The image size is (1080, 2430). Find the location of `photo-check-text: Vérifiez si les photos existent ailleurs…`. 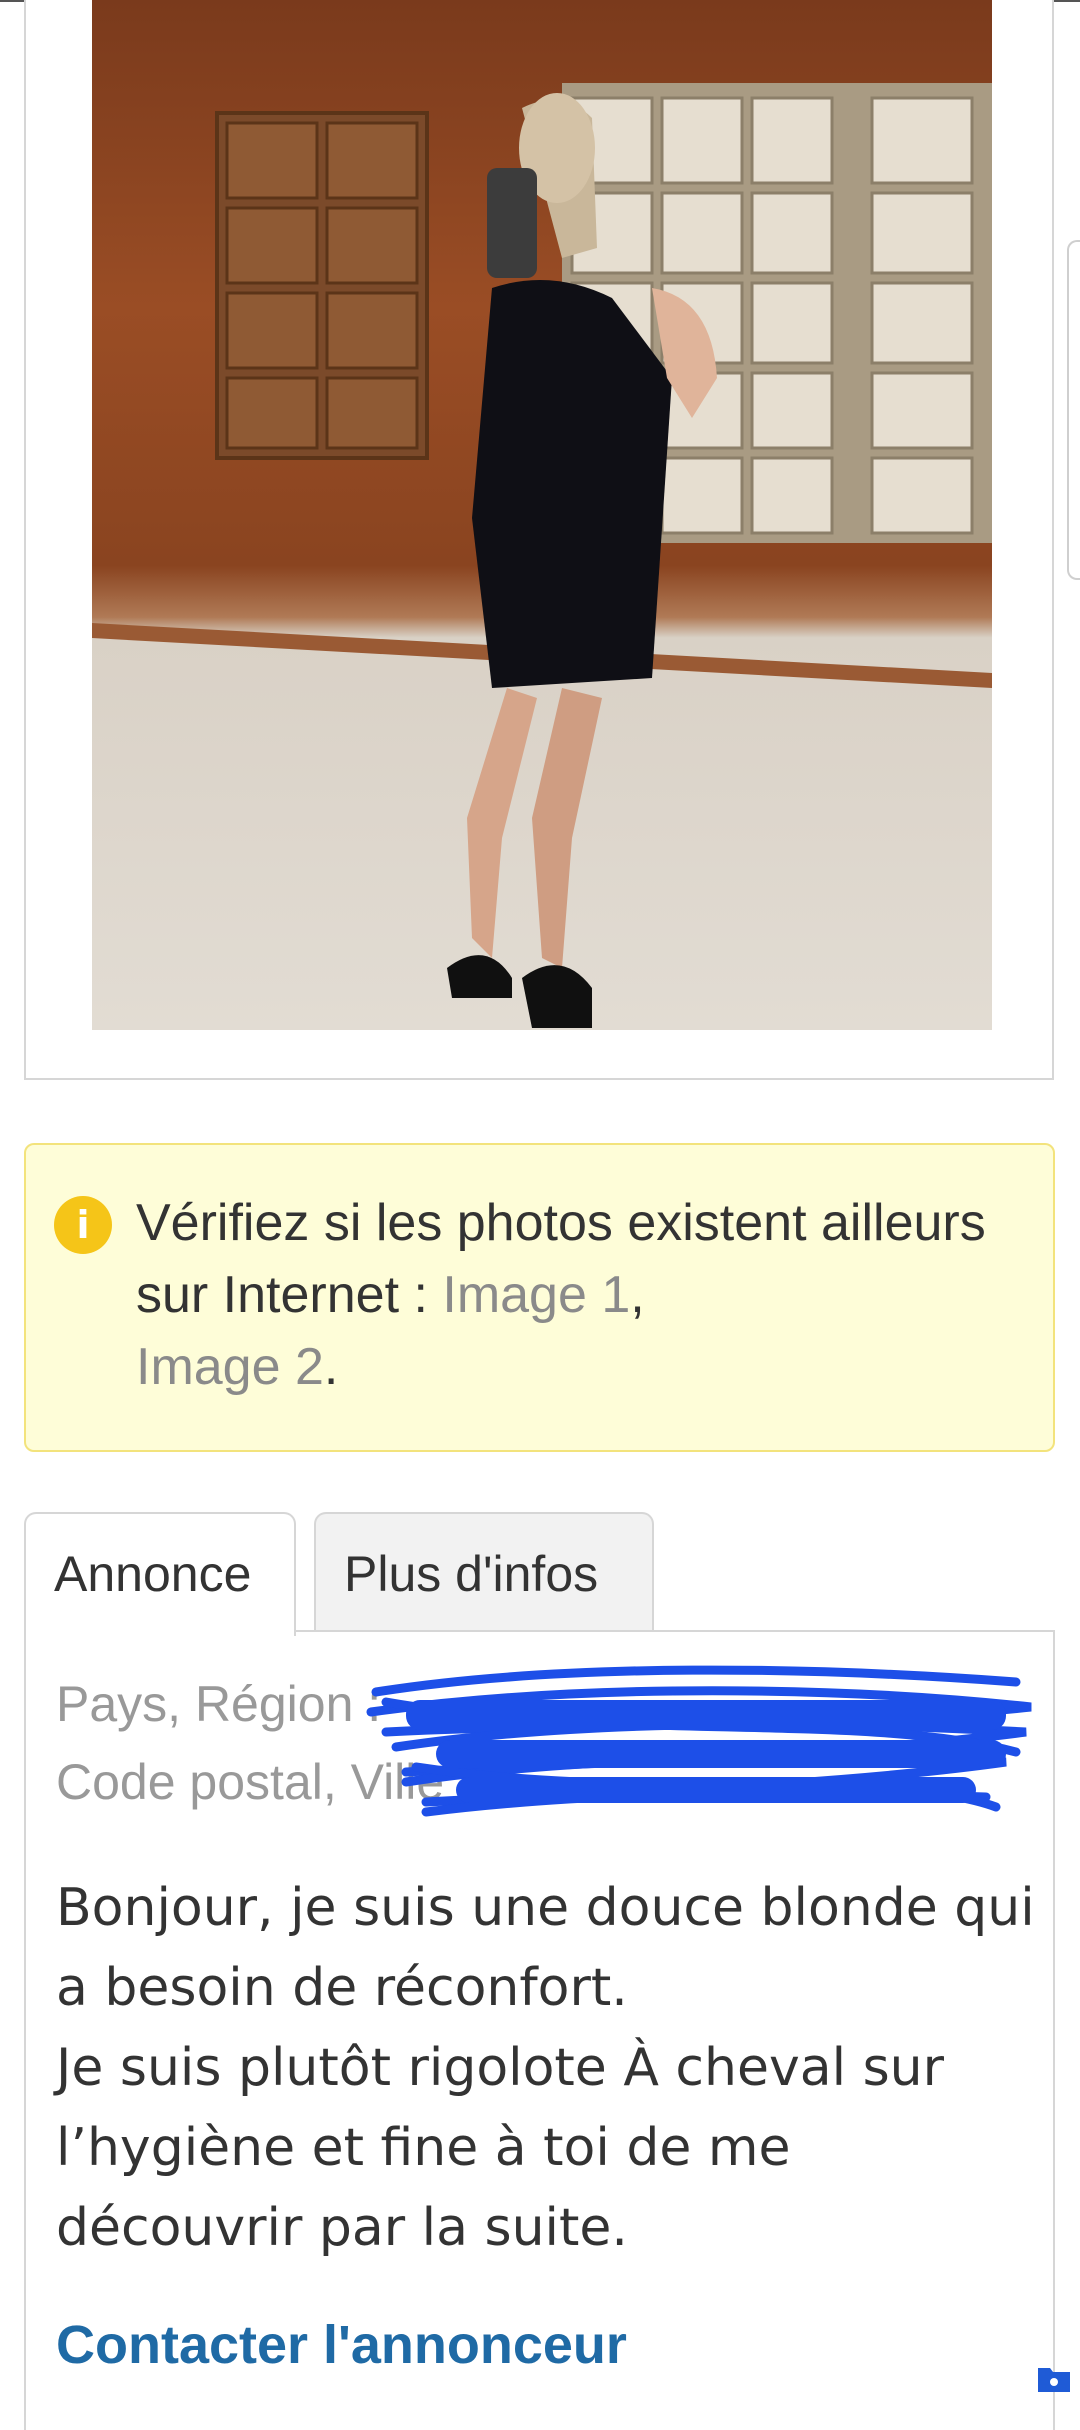

photo-check-text: Vérifiez si les photos existent ailleurs… is located at coordinates (576, 1295).